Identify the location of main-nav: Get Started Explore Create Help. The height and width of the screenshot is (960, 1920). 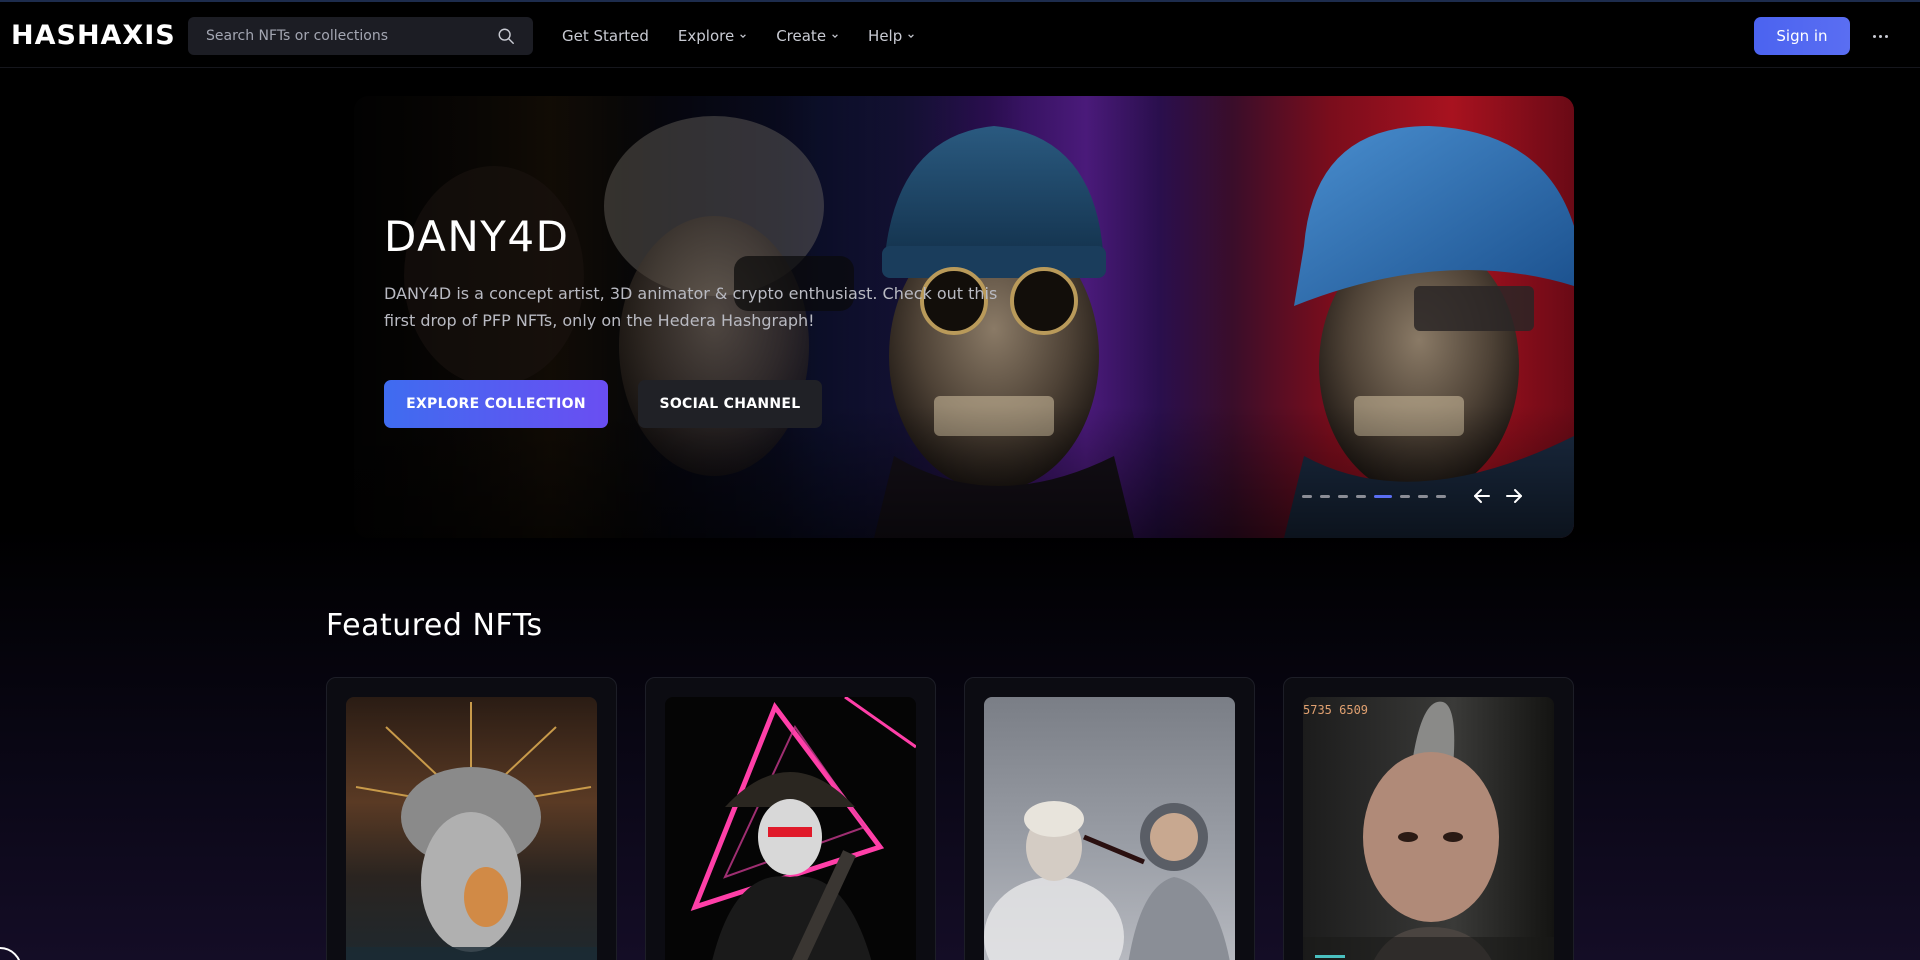
(738, 36).